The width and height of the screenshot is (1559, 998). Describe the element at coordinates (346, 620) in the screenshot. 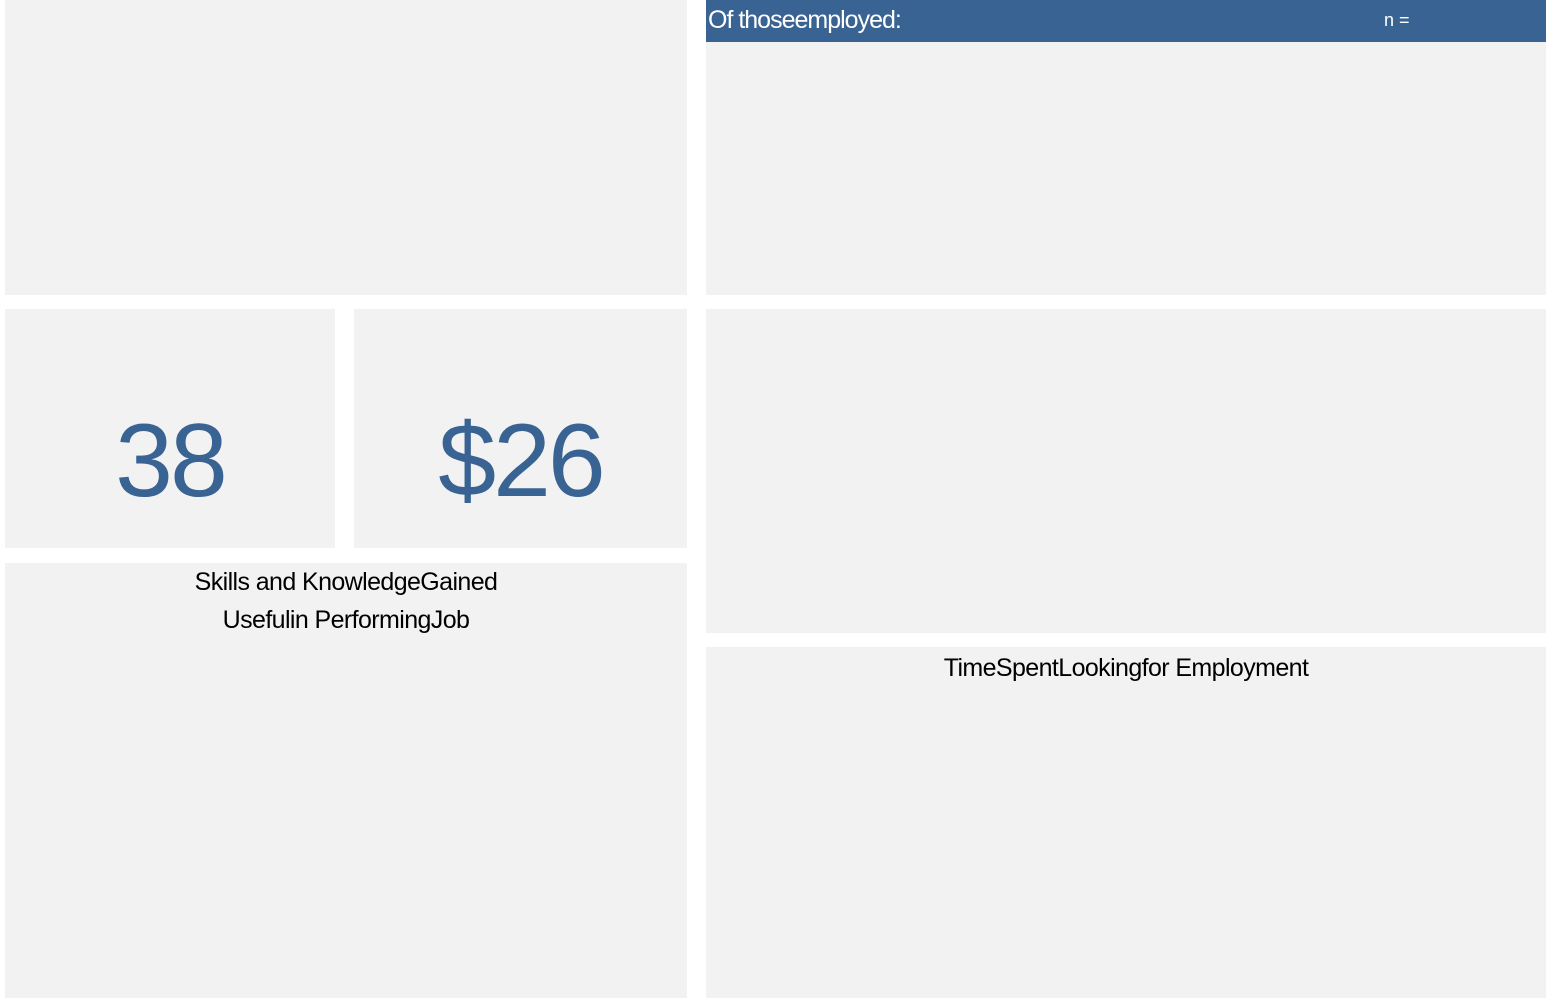

I see `skills-caption-line2: Usefulin PerformingJob` at that location.